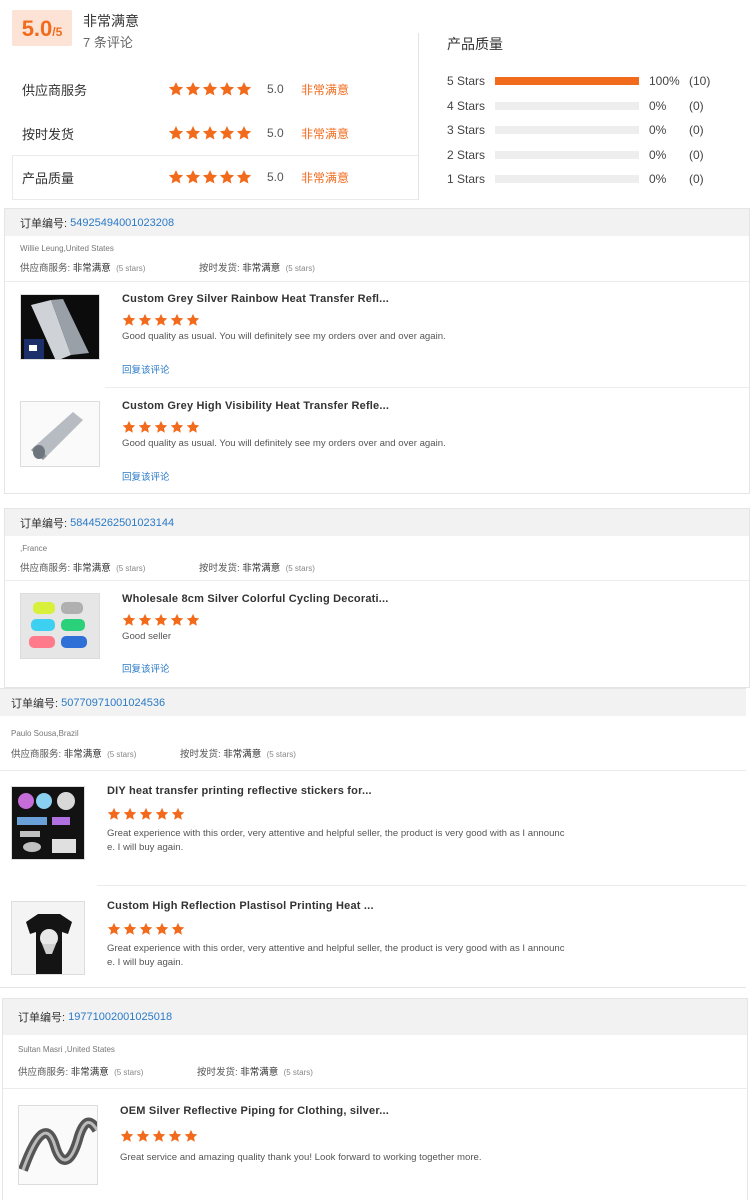 Image resolution: width=750 pixels, height=1200 pixels. What do you see at coordinates (373, 702) in the screenshot?
I see `order-header: 订单编号: 50770971001024536` at bounding box center [373, 702].